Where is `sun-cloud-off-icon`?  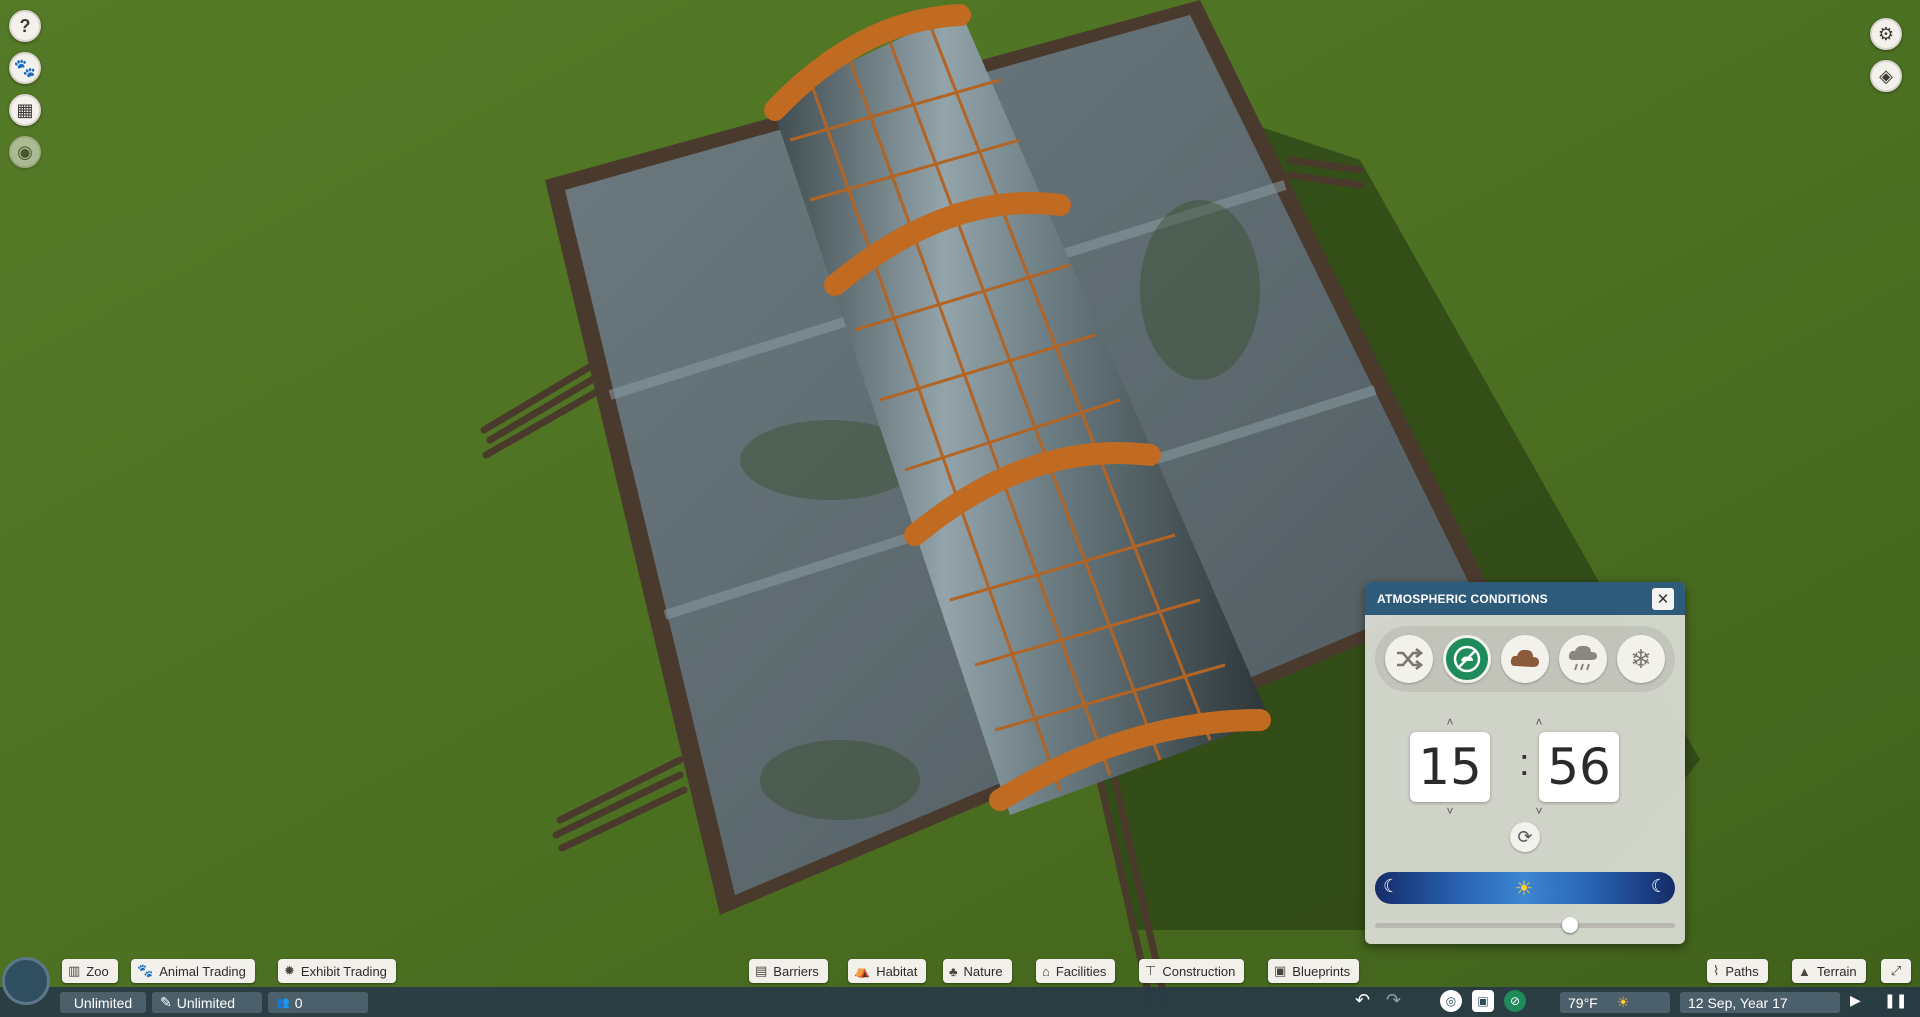
sun-cloud-off-icon is located at coordinates (1467, 659).